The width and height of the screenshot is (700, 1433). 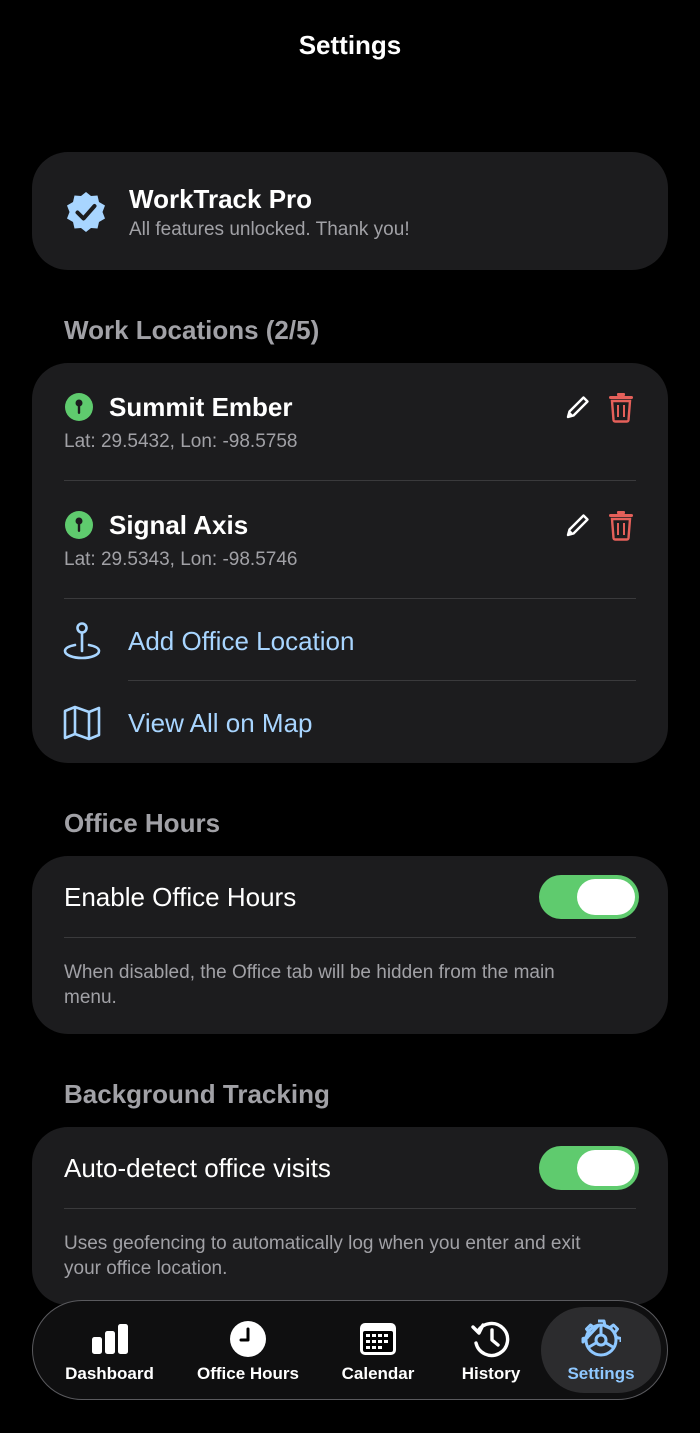 I want to click on work-locations-header: Work Locations (2/5), so click(x=192, y=330).